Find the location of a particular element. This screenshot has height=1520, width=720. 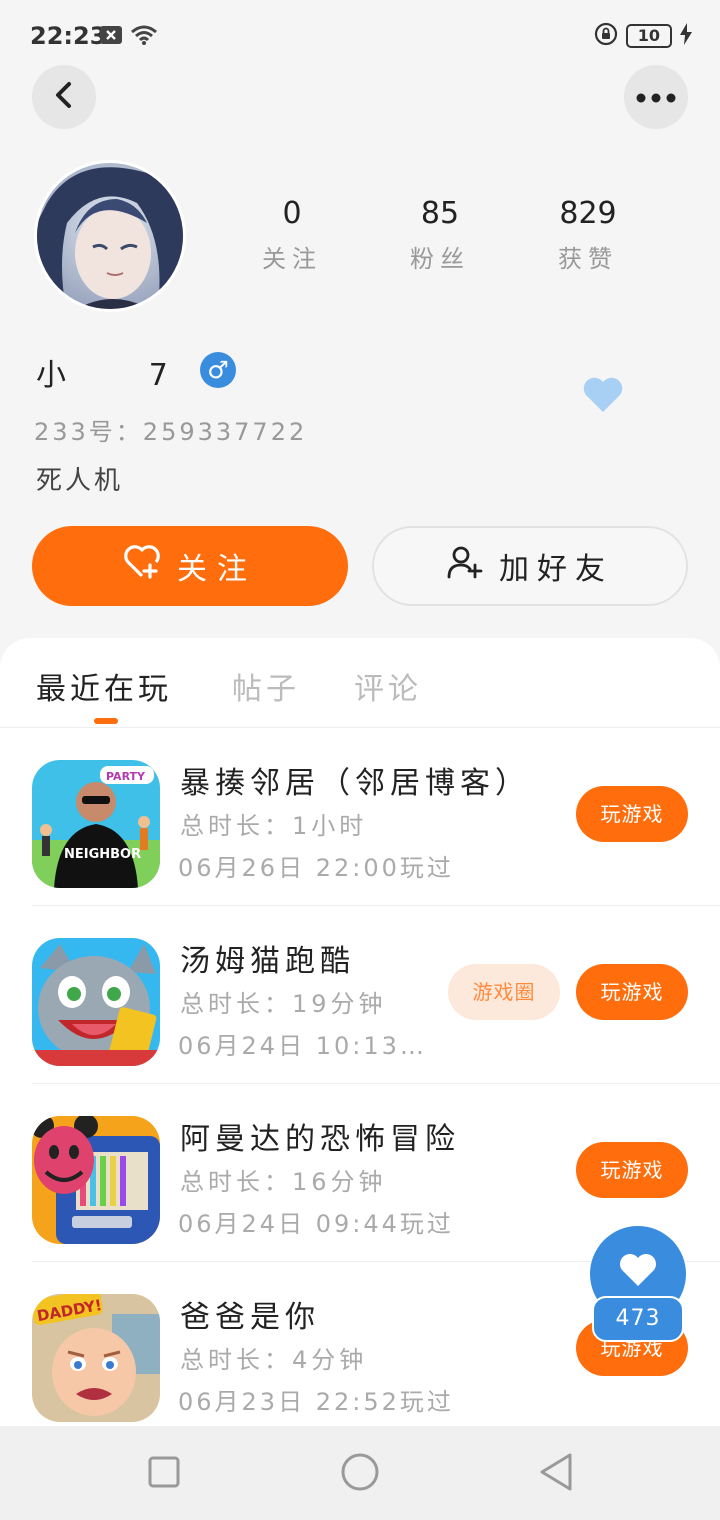

game-duration: 总时长：16分钟 is located at coordinates (283, 1182).